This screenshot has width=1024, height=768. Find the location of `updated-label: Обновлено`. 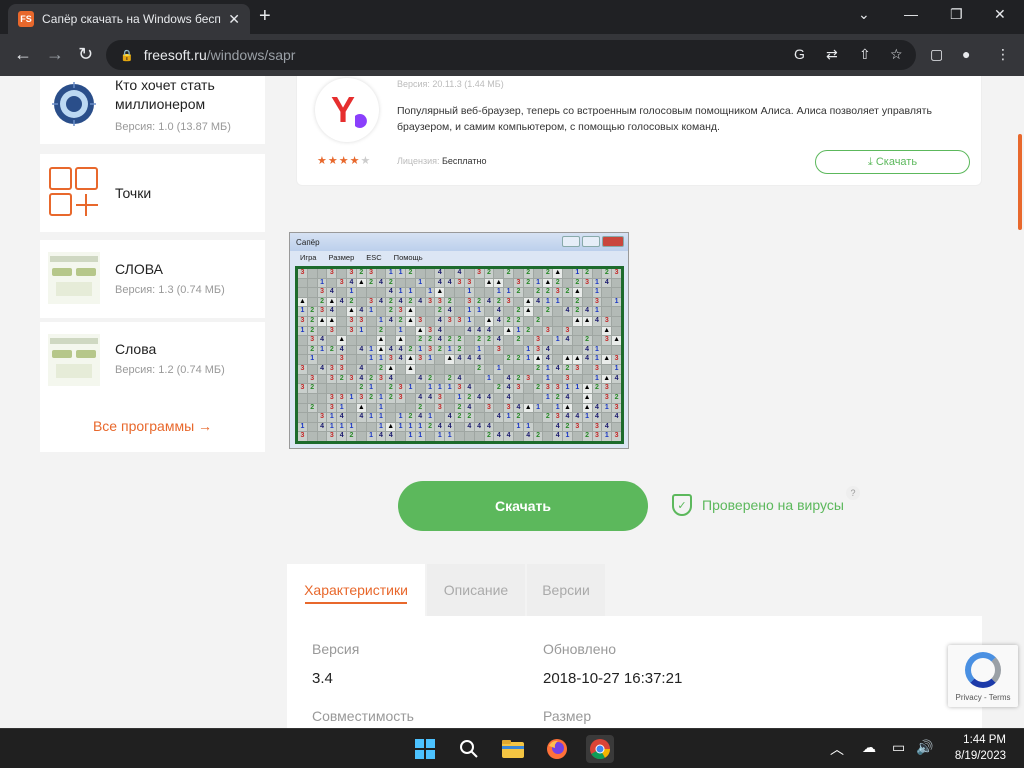

updated-label: Обновлено is located at coordinates (580, 649).